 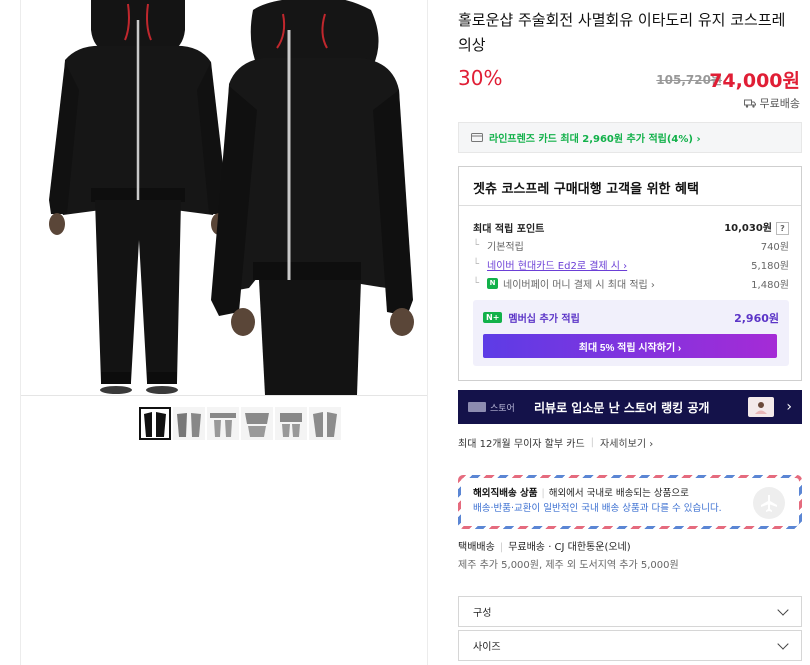 What do you see at coordinates (779, 103) in the screenshot?
I see `free-shipping-label: 무료배송` at bounding box center [779, 103].